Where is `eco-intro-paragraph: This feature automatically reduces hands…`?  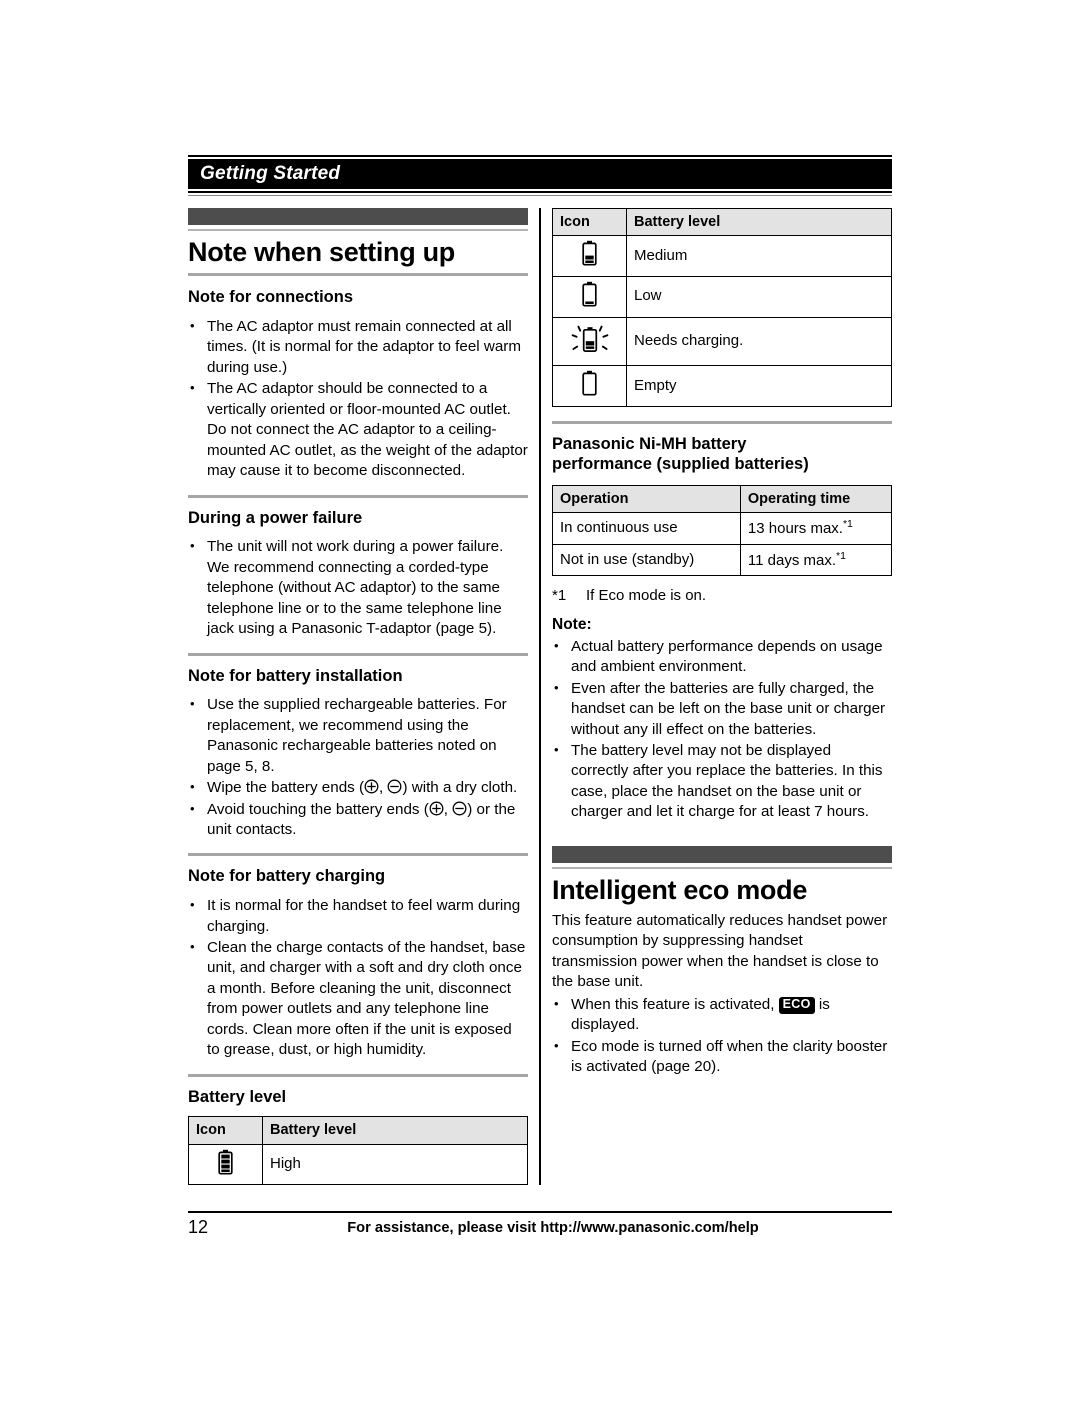
eco-intro-paragraph: This feature automatically reduces hands… is located at coordinates (720, 951).